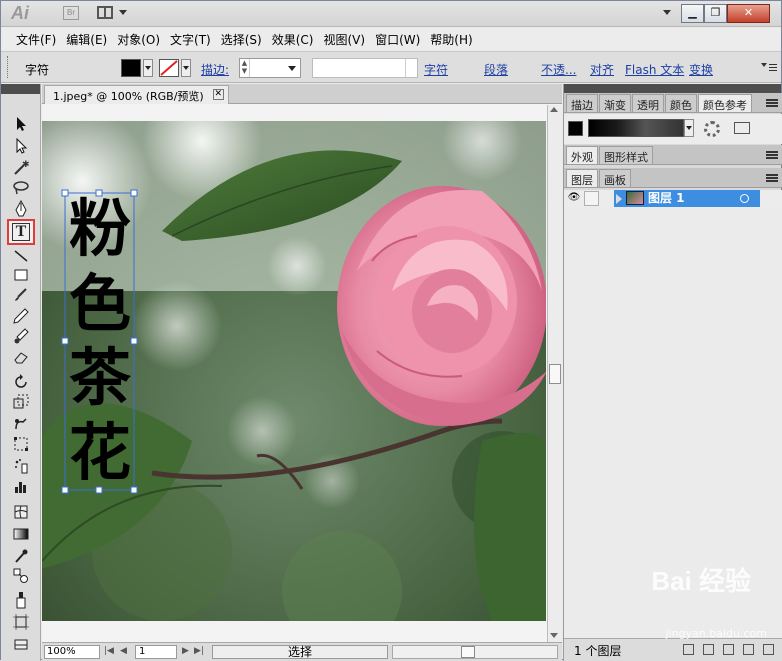 The image size is (782, 661). Describe the element at coordinates (672, 88) in the screenshot. I see `panel-dock-header` at that location.